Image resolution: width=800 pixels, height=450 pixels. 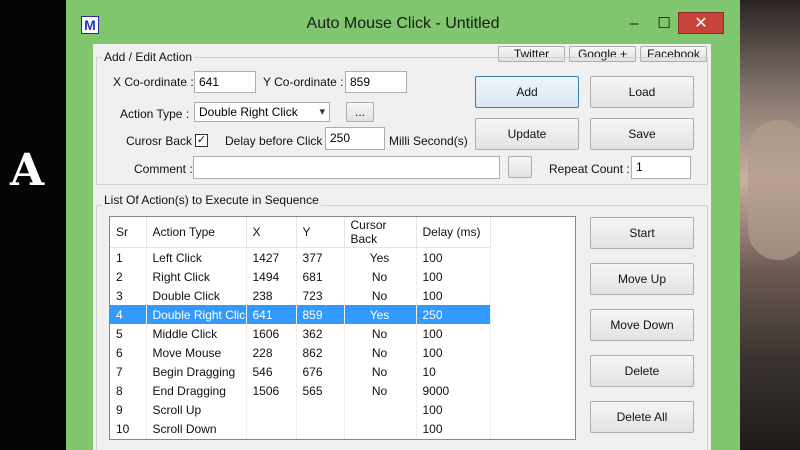 What do you see at coordinates (642, 134) in the screenshot?
I see `save-button: Save` at bounding box center [642, 134].